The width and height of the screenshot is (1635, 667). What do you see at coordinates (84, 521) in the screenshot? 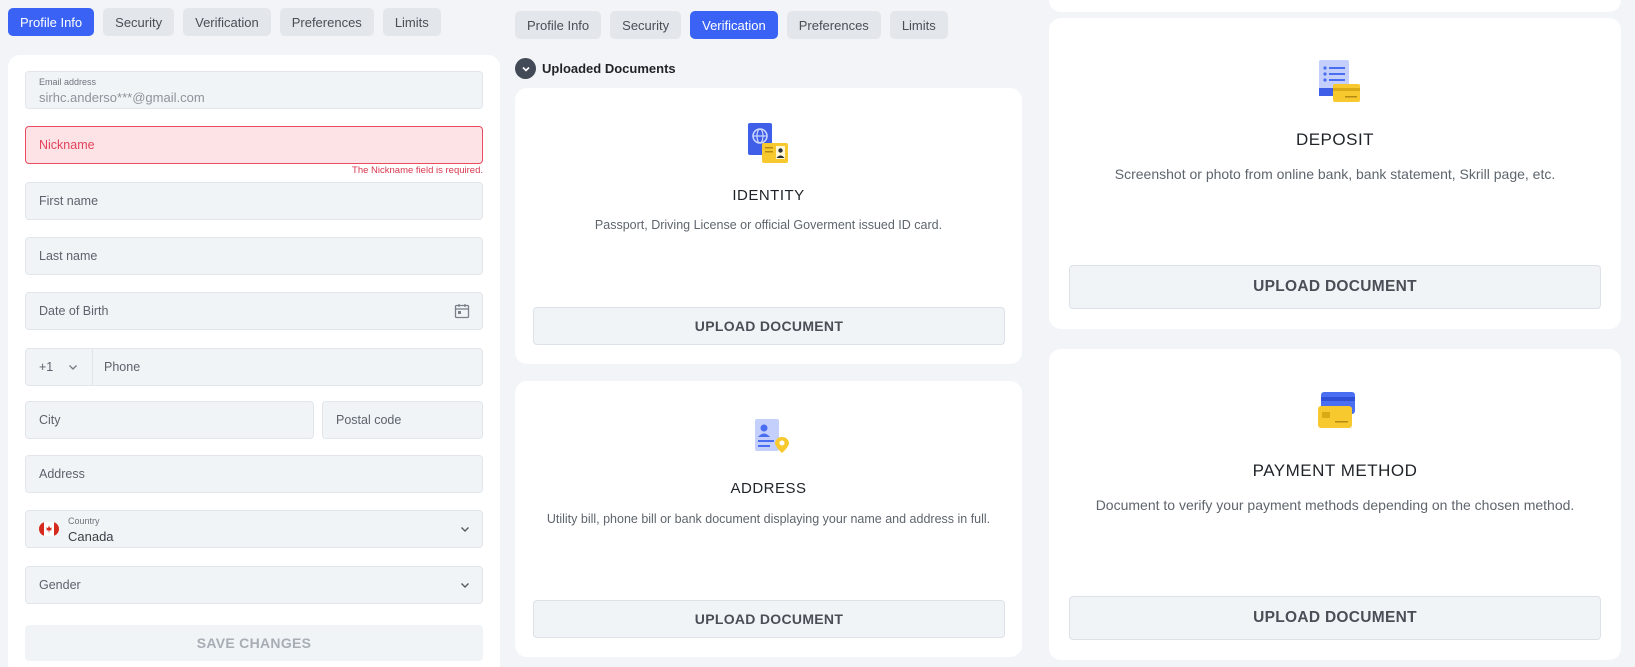
I see `country-label: Country` at bounding box center [84, 521].